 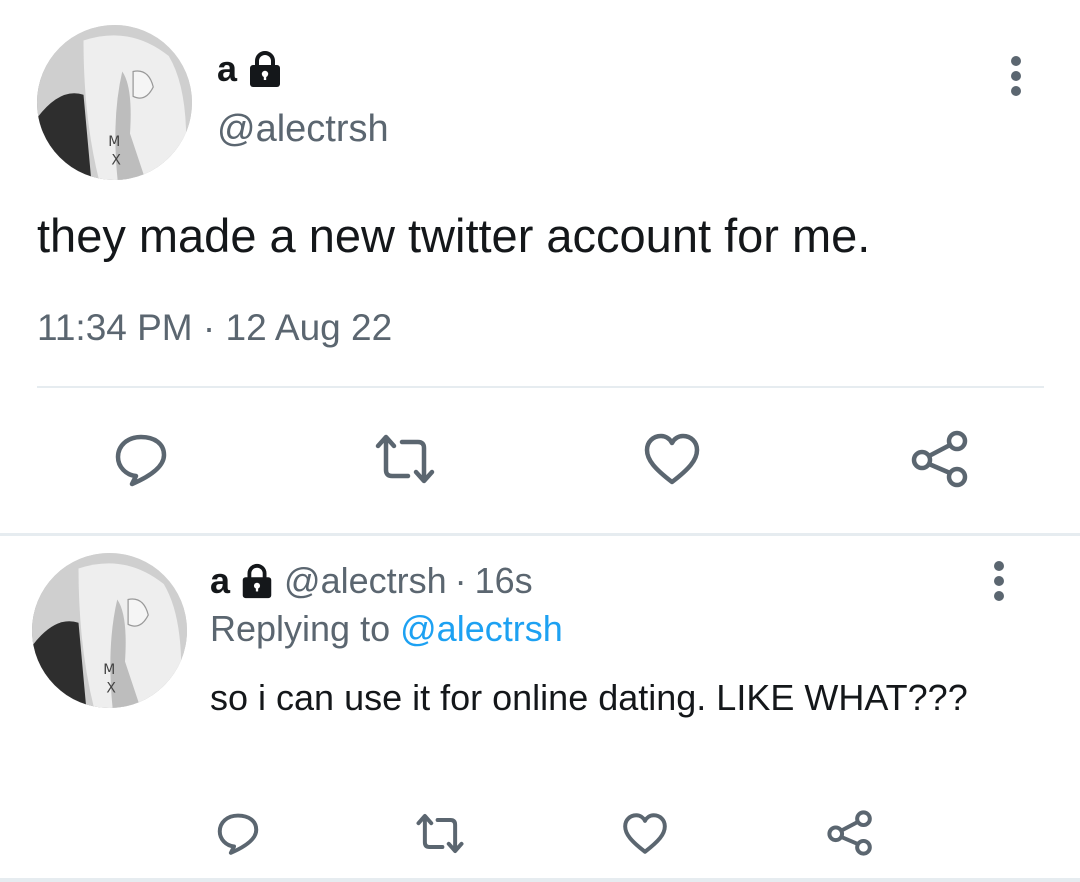 I want to click on tweet-text: they made a new twitter account for me., so click(x=454, y=235).